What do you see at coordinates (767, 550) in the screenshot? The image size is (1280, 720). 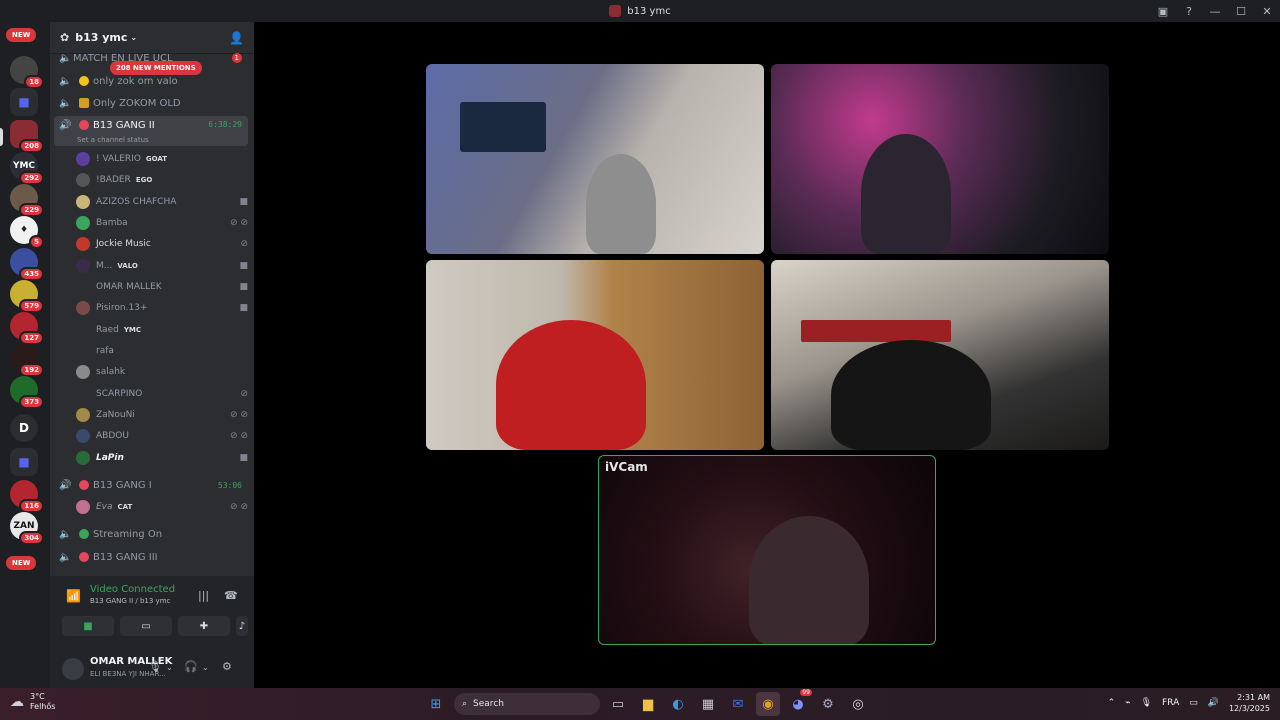 I see `video-tile-ivcam: iVCam` at bounding box center [767, 550].